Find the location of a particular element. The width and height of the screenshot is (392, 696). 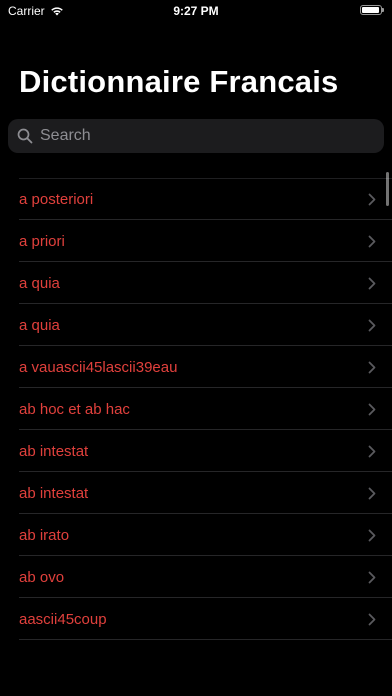

battery-fill is located at coordinates (370, 10).